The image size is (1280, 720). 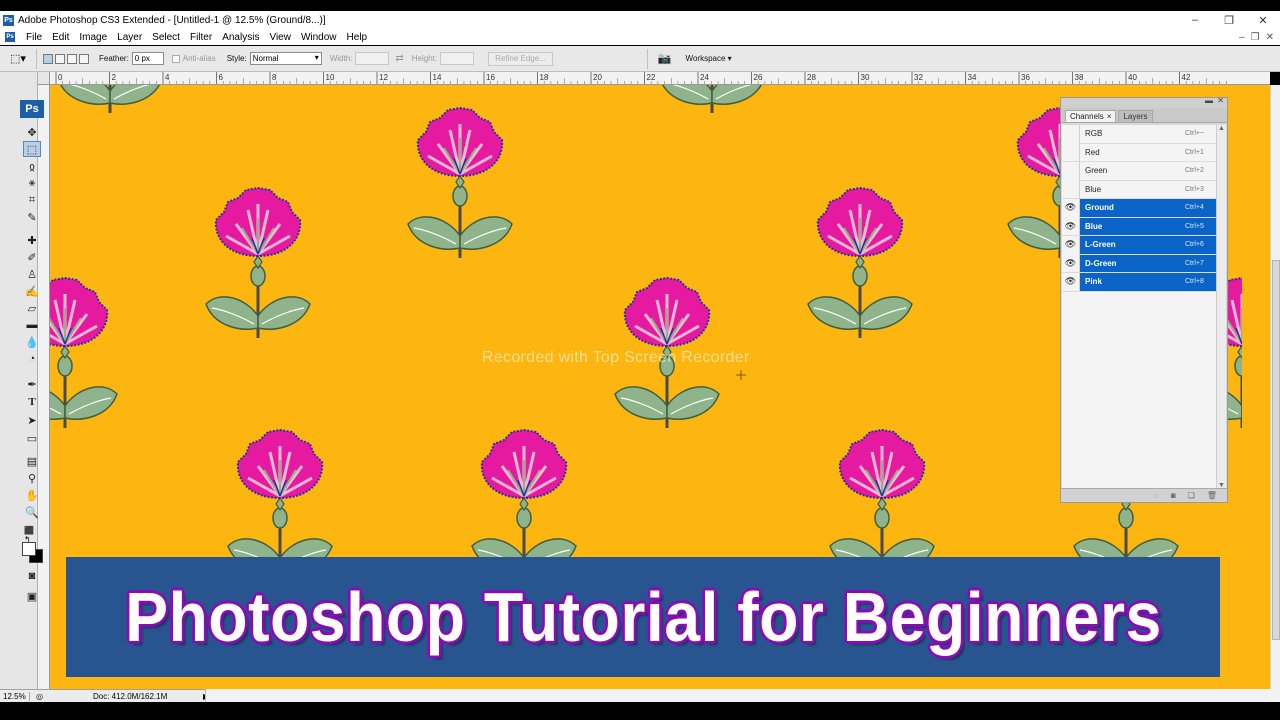 What do you see at coordinates (1270, 37) in the screenshot?
I see `doc-close-button: ✕` at bounding box center [1270, 37].